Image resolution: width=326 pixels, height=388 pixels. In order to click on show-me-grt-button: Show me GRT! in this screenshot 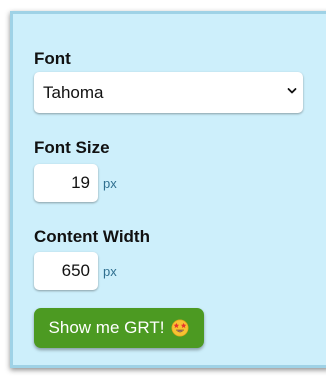, I will do `click(119, 328)`.